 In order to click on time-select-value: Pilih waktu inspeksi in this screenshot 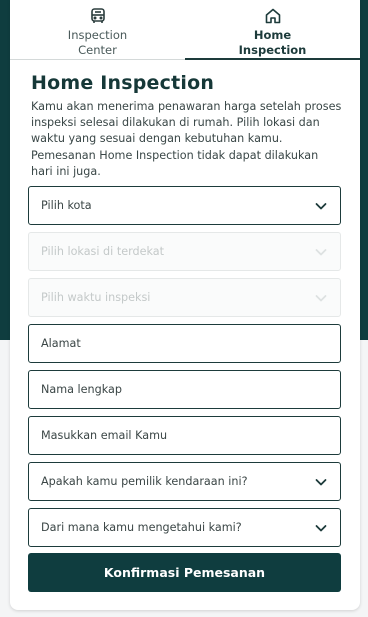, I will do `click(96, 297)`.